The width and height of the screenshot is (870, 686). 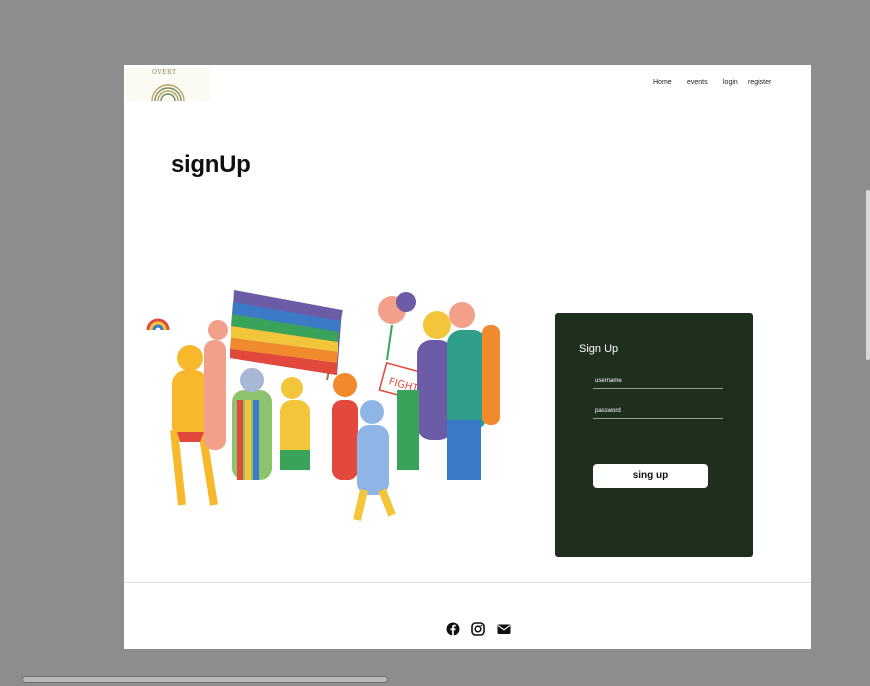 What do you see at coordinates (168, 84) in the screenshot?
I see `site-logo: OVERT` at bounding box center [168, 84].